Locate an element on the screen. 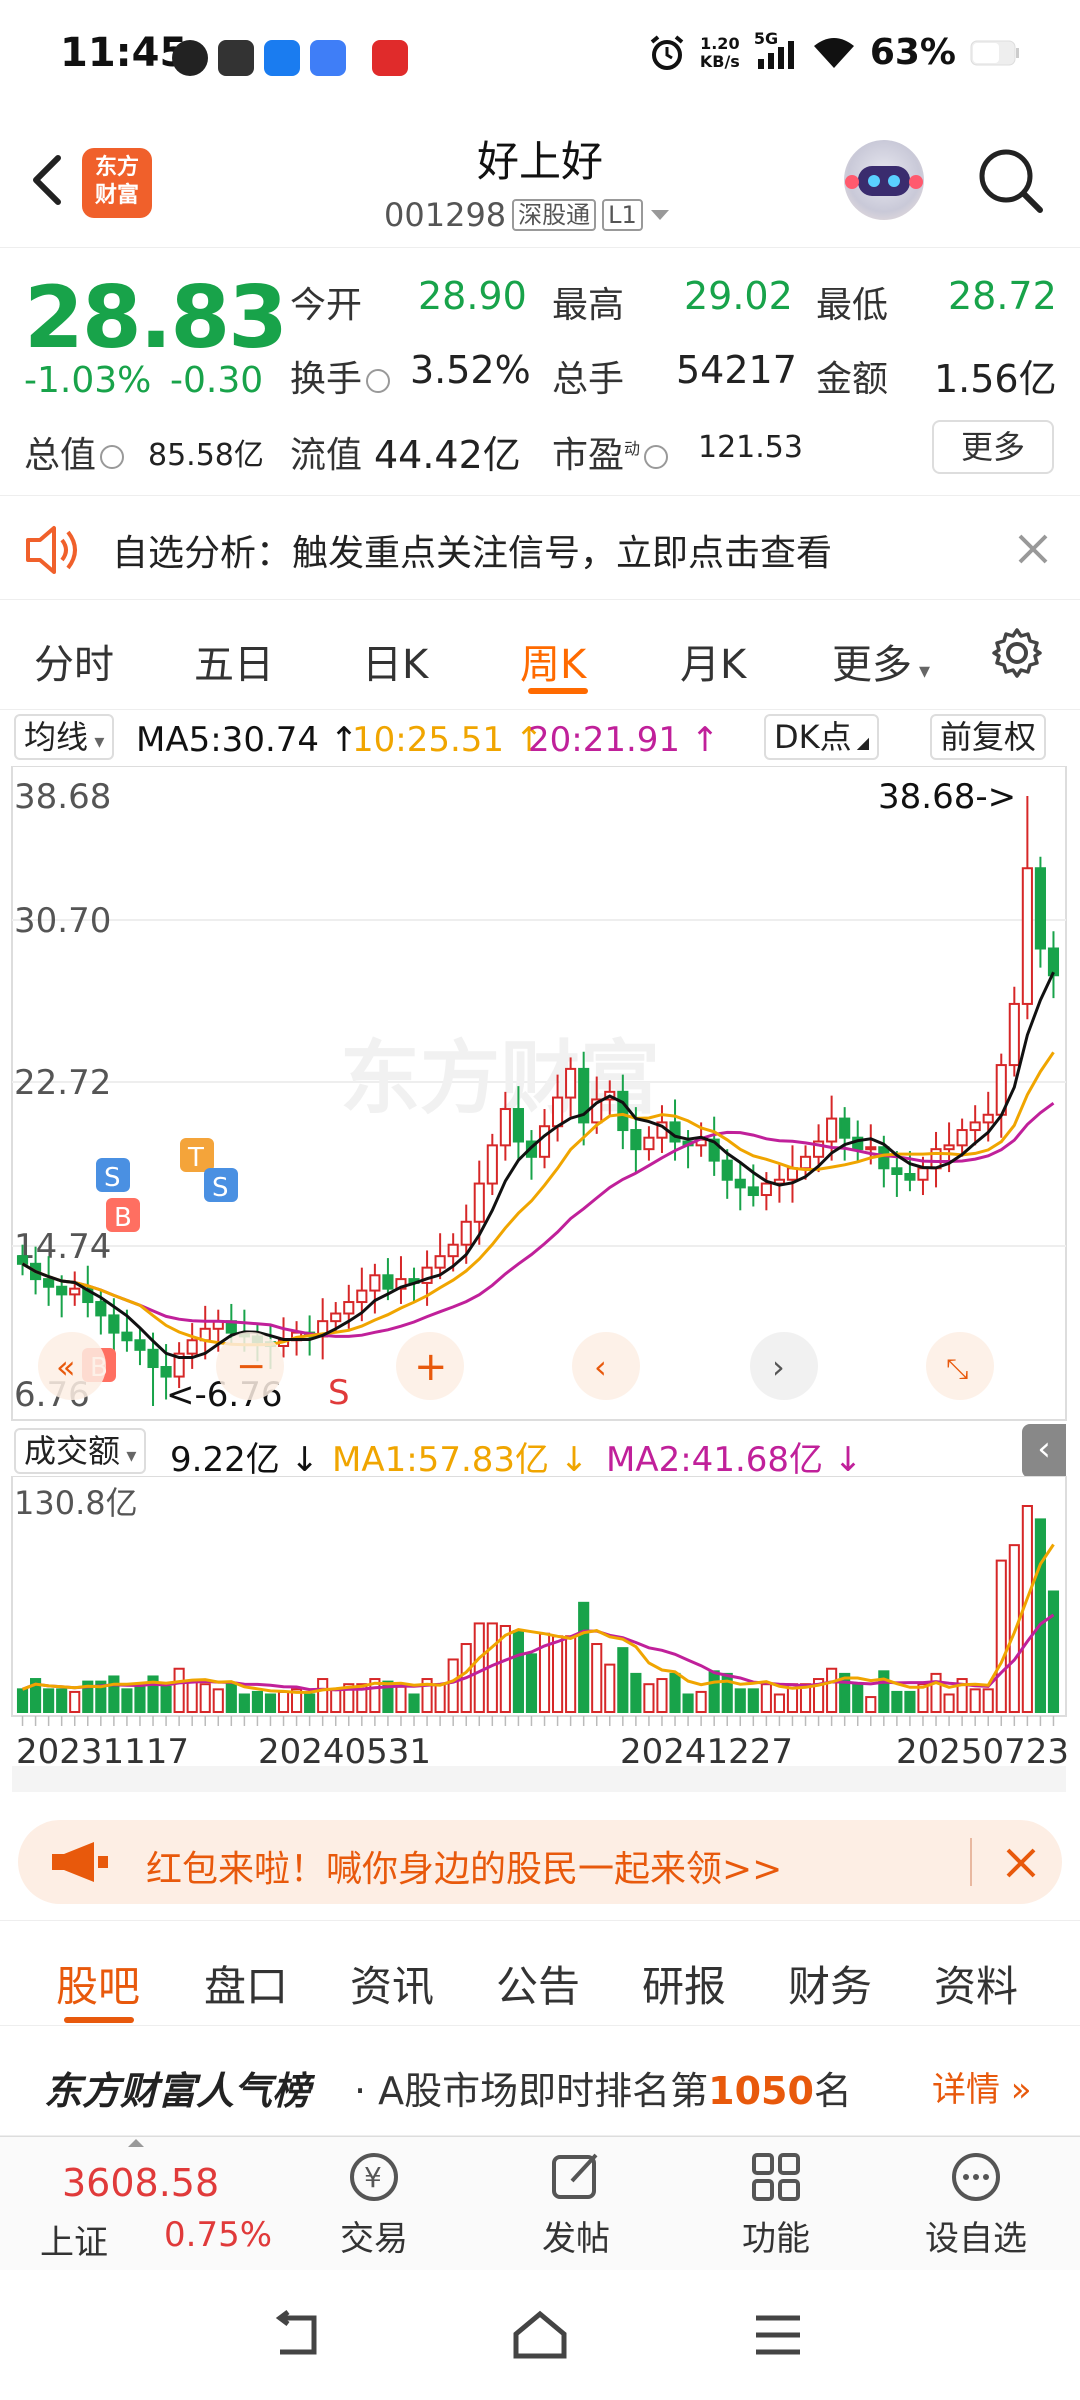  signal-notice: 自选分析：触发重点关注信号，立即点击查看 is located at coordinates (540, 550).